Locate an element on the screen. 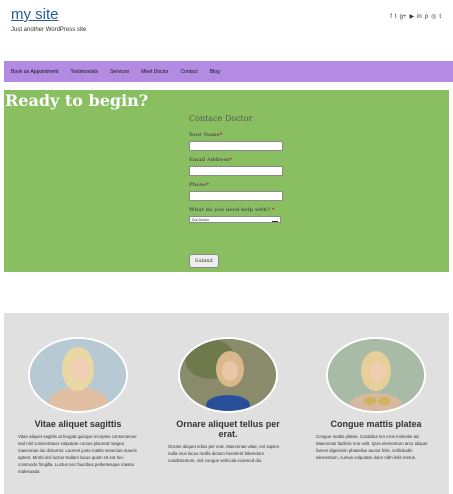  cta-heading: Ready to begin? is located at coordinates (77, 100).